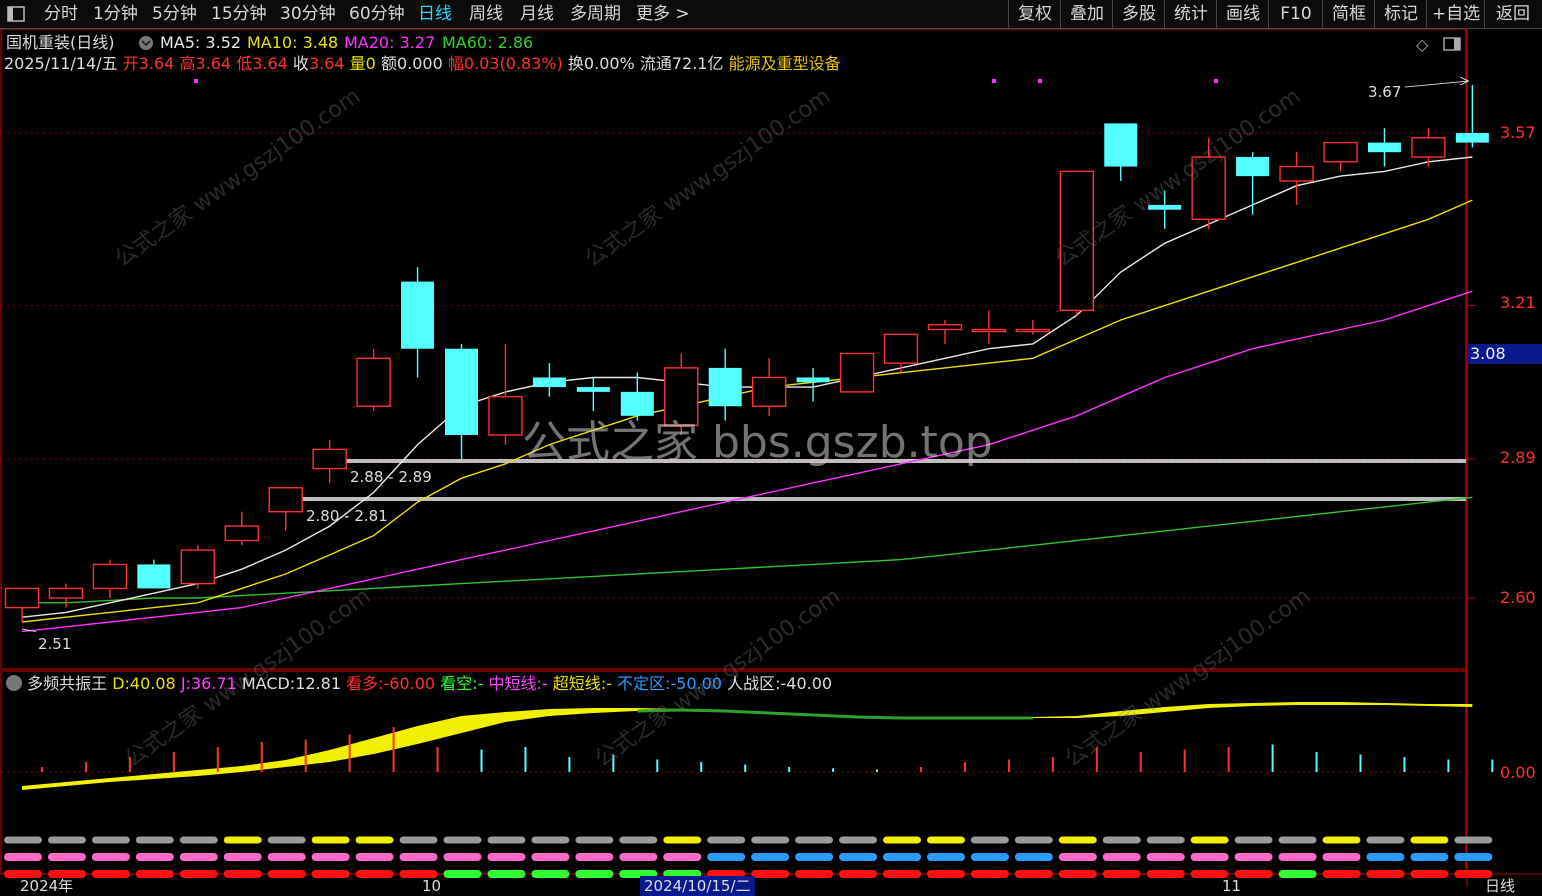 The width and height of the screenshot is (1542, 896). Describe the element at coordinates (747, 746) in the screenshot. I see `indicator-ribbon-yellow` at that location.